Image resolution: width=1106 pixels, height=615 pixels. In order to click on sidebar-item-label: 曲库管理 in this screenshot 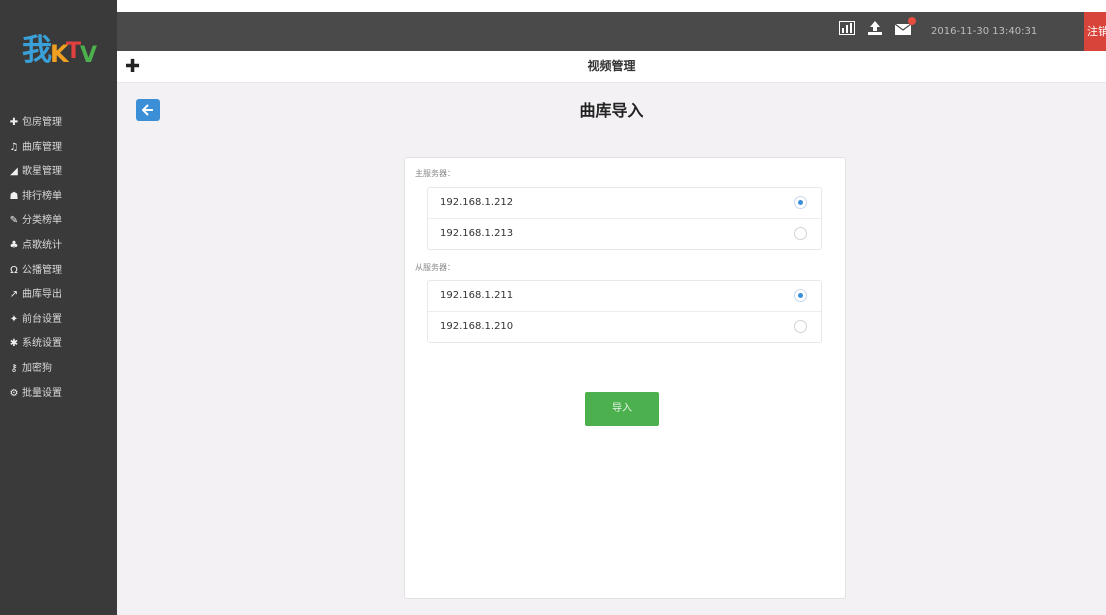, I will do `click(42, 147)`.